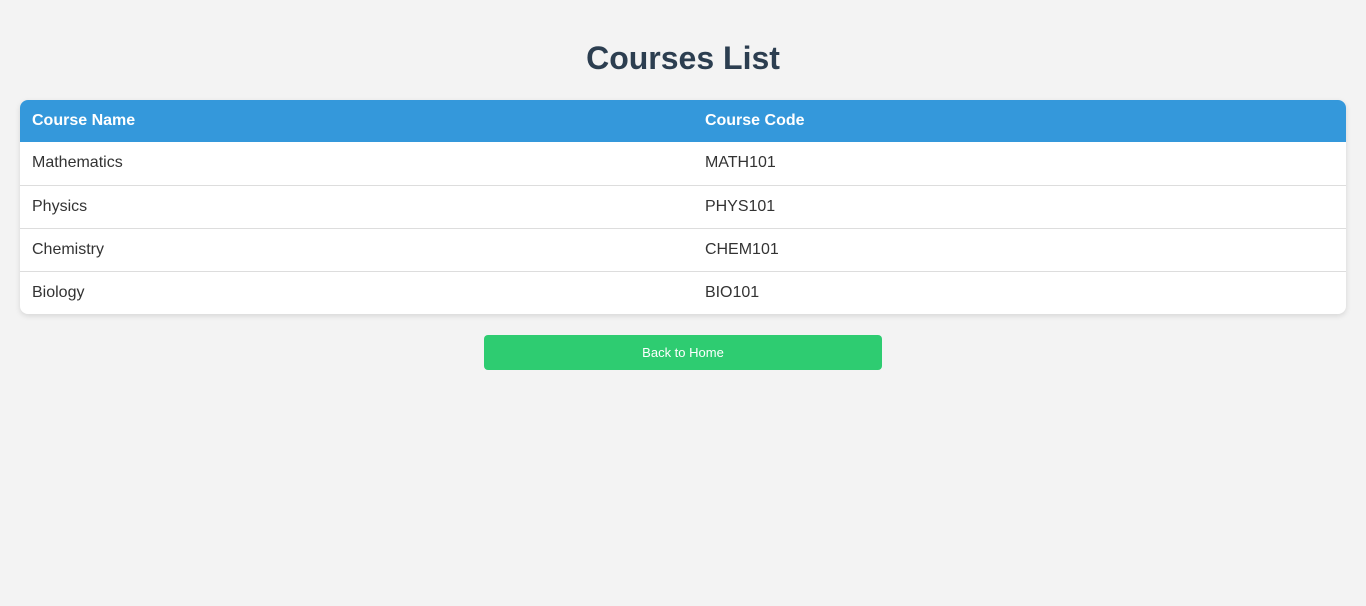  I want to click on course-code-cell: BIO101, so click(1019, 292).